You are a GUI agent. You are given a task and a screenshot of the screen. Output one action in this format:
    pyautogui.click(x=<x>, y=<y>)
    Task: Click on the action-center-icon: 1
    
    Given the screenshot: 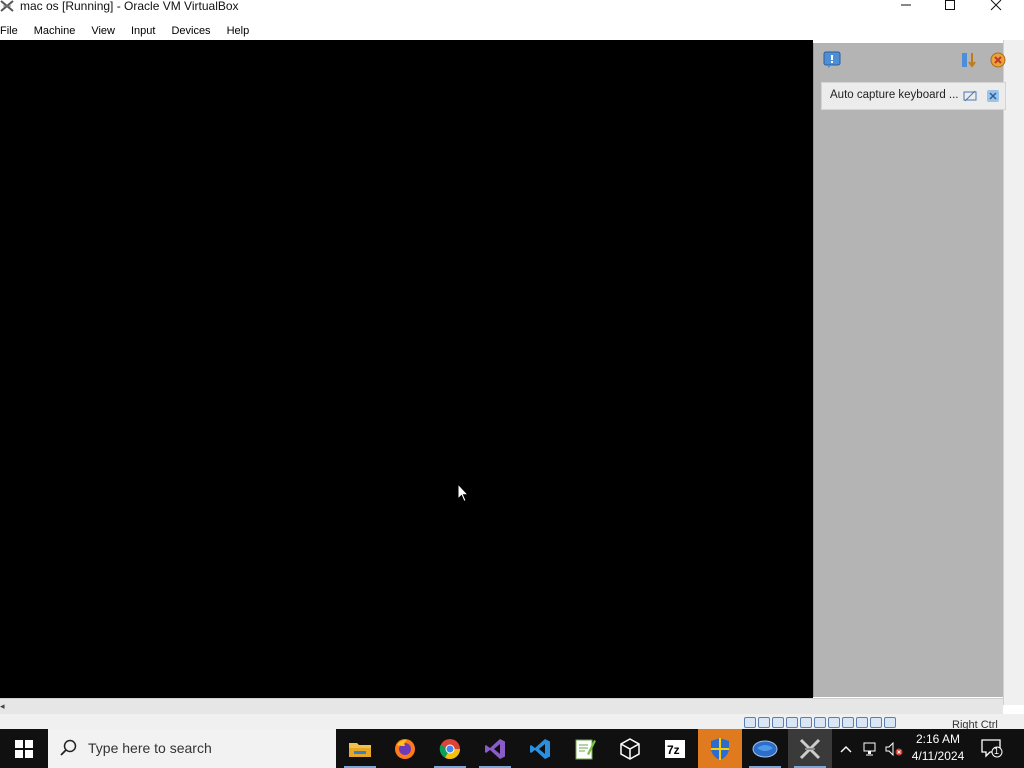 What is the action you would take?
    pyautogui.click(x=992, y=749)
    